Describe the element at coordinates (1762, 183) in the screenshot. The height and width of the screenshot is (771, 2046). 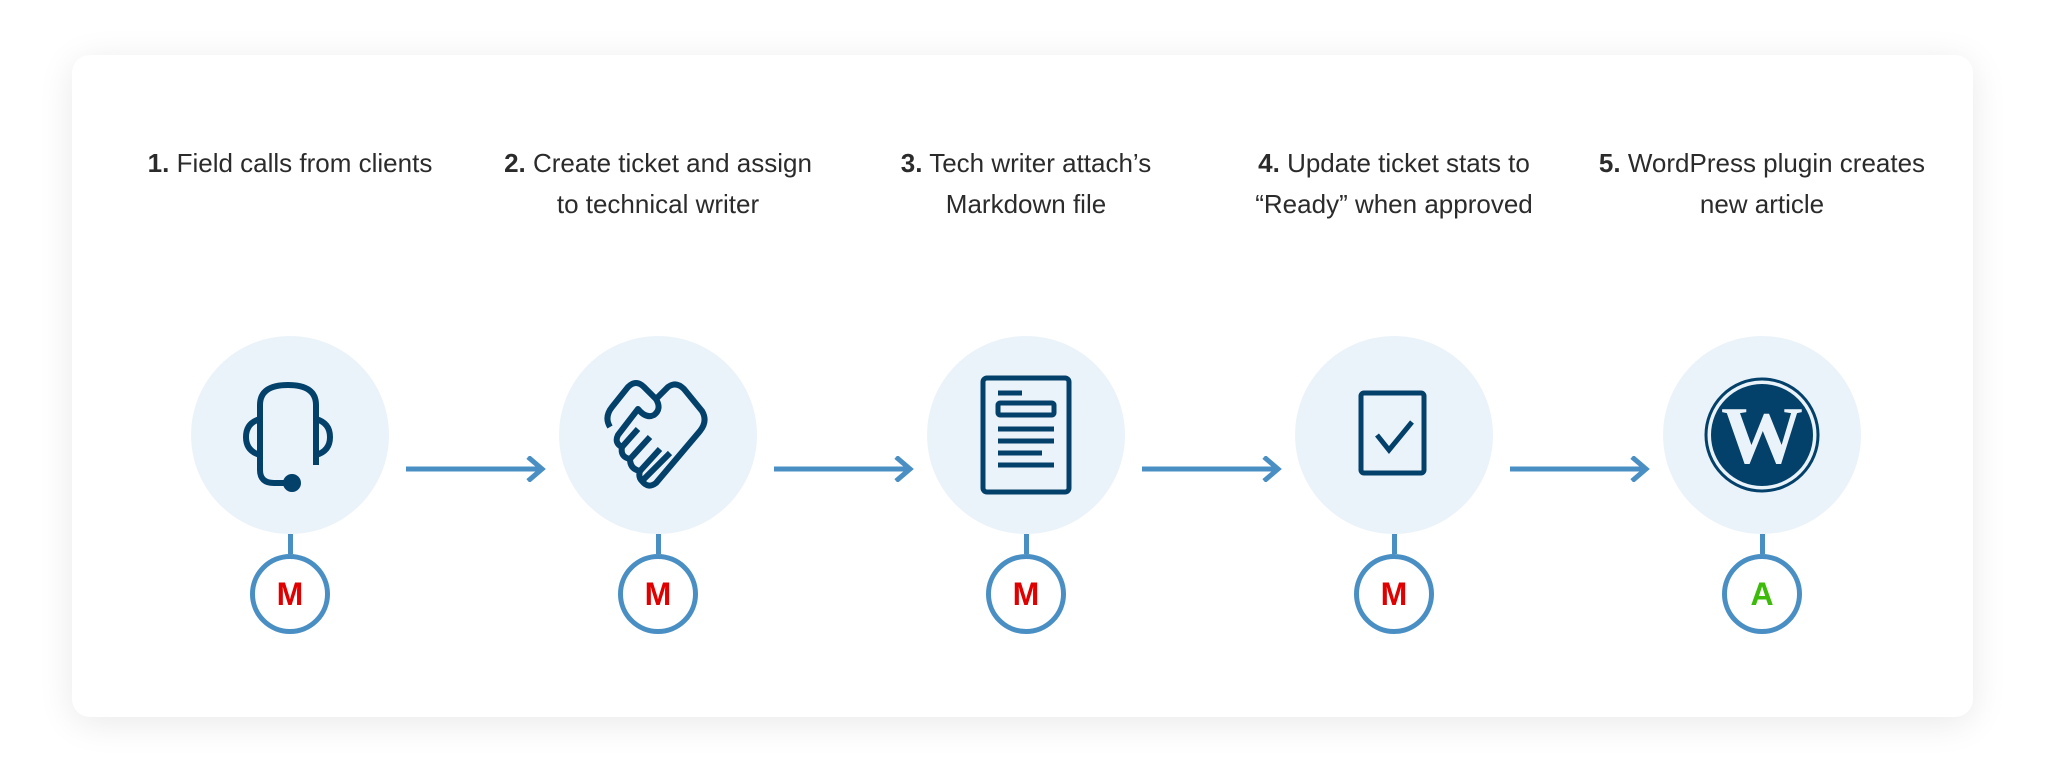
I see `step-label: 5. WordPress plugin creates new article` at that location.